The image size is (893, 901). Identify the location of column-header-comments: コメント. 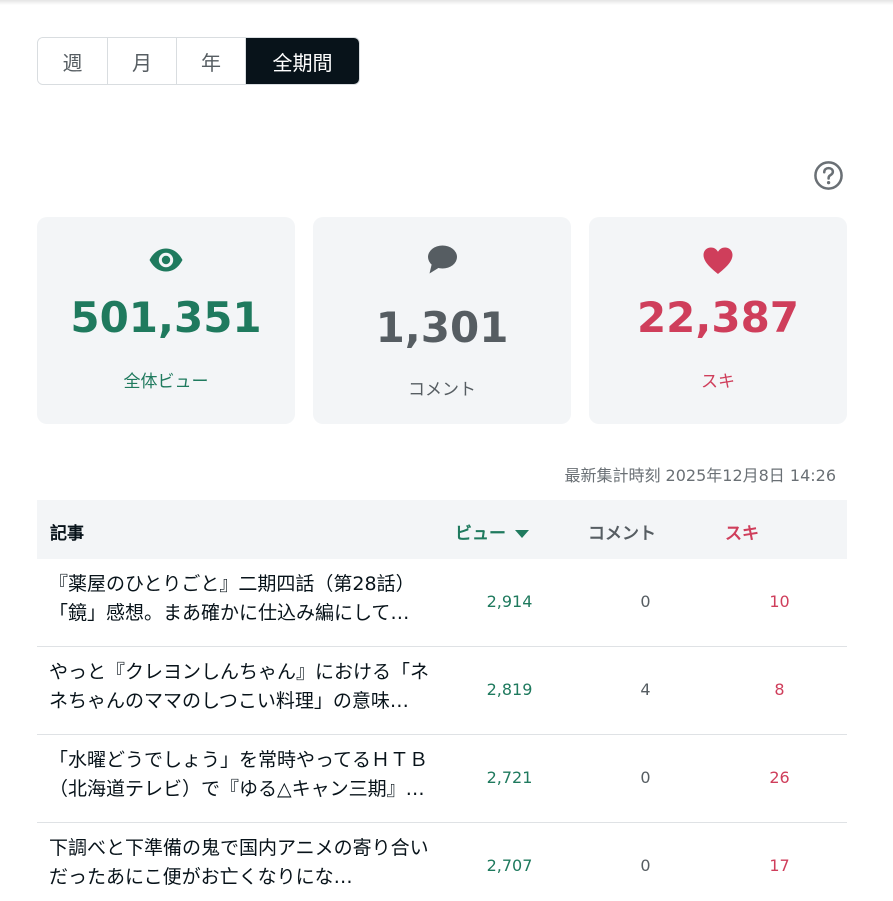
(622, 531).